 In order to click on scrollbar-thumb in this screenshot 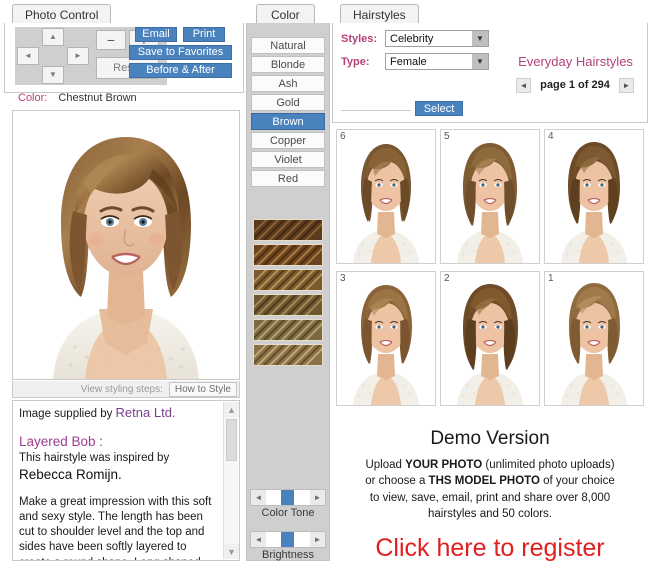, I will do `click(231, 440)`.